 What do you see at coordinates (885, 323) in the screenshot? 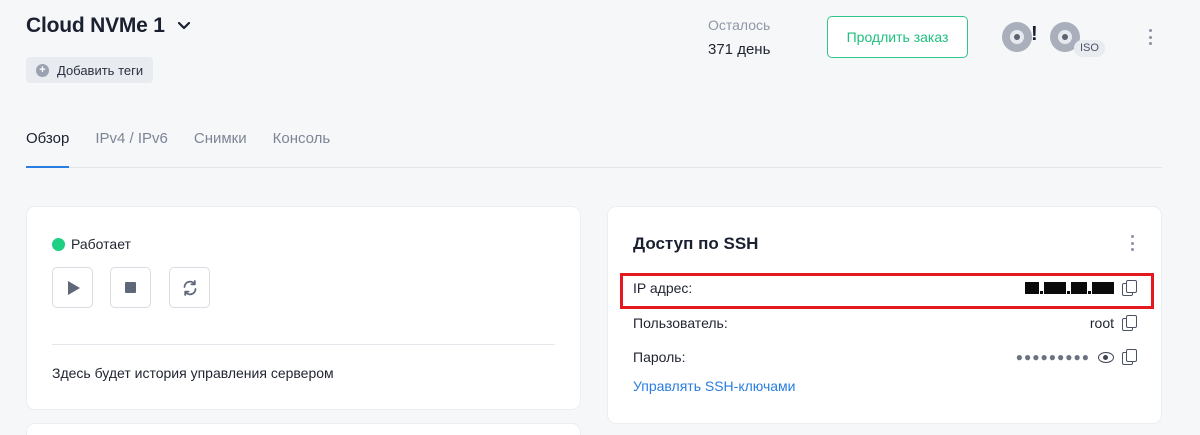
I see `user-row: Пользователь: root` at bounding box center [885, 323].